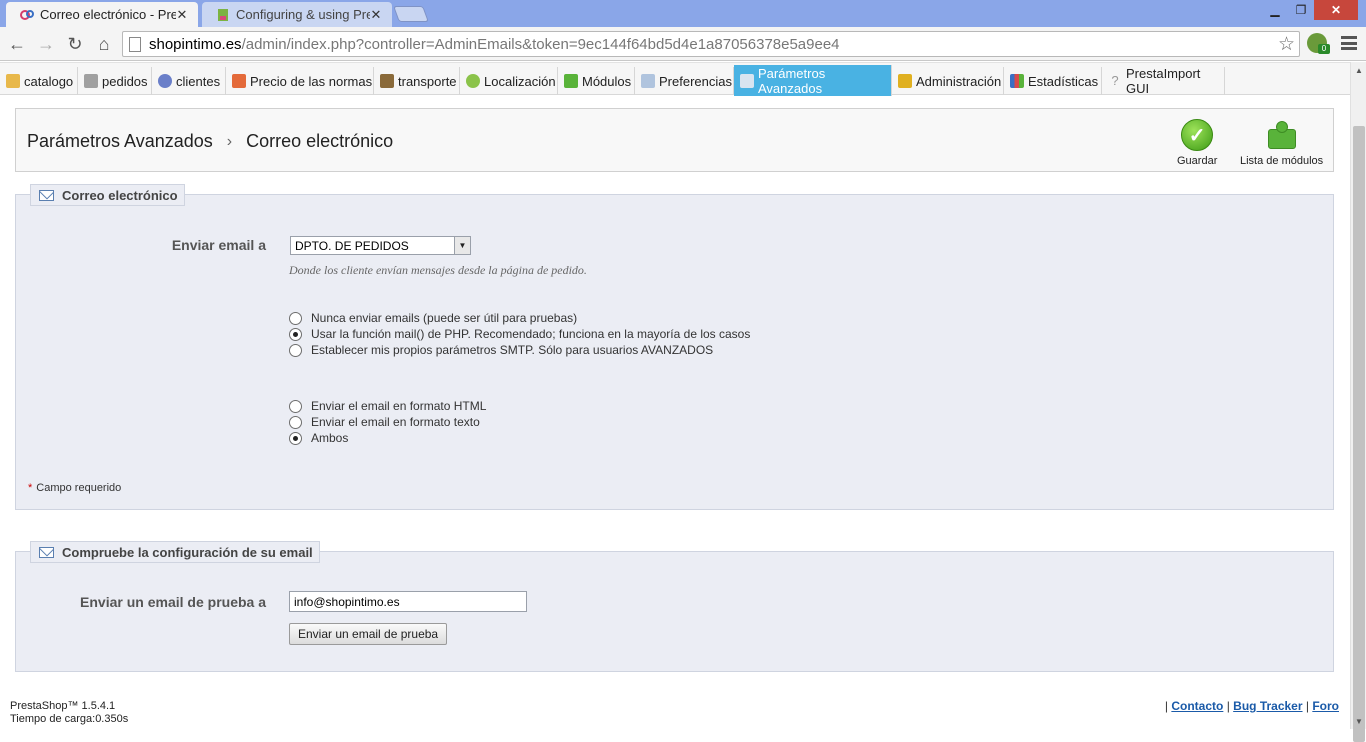 This screenshot has width=1366, height=742. I want to click on menu-item-label: PrestaImport GUI, so click(1163, 81).